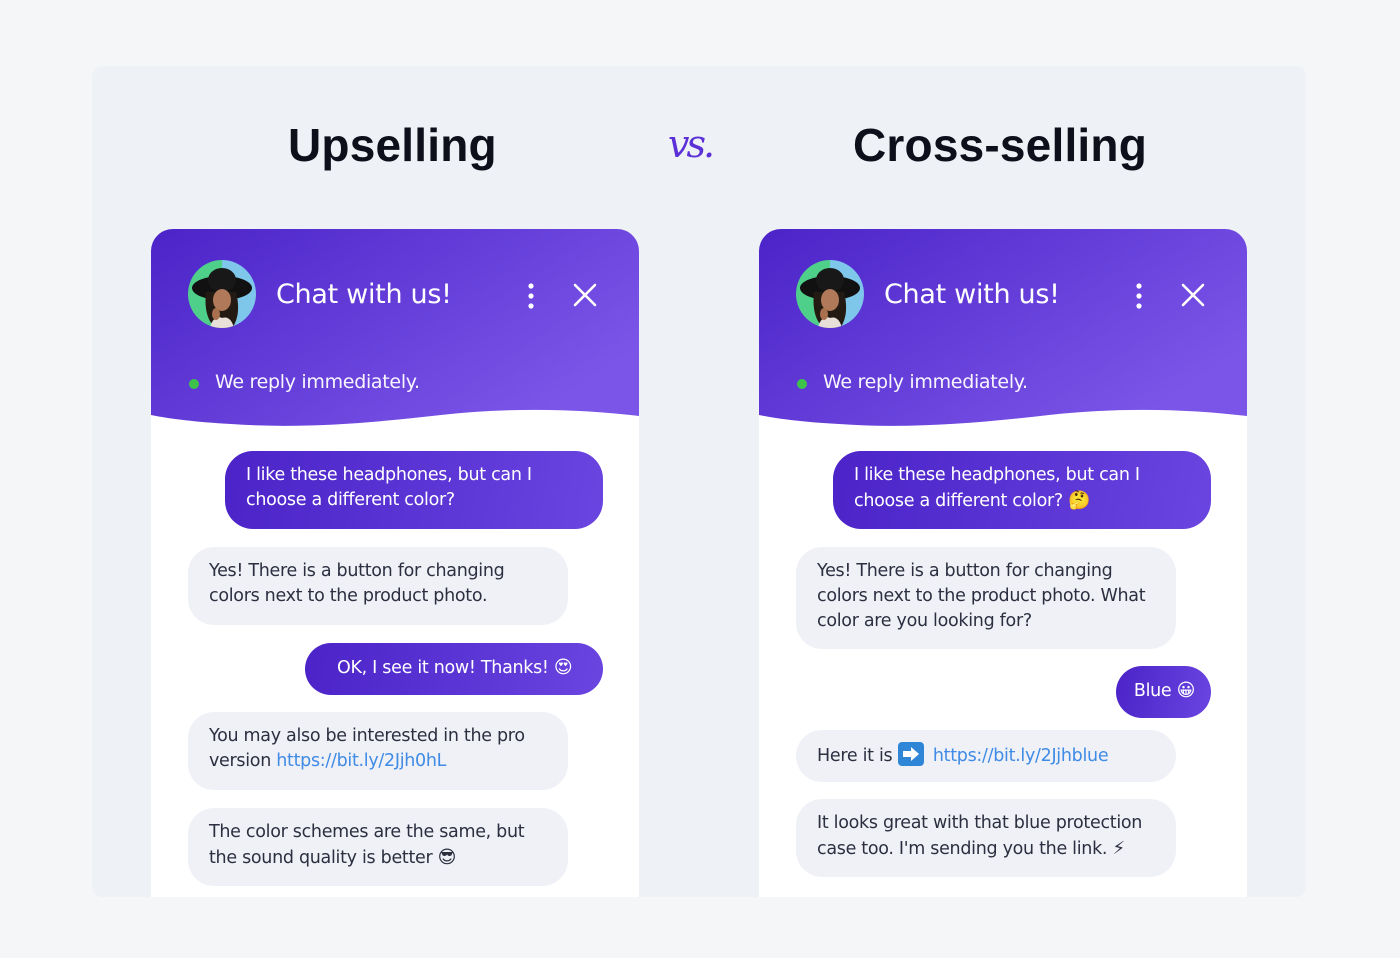 This screenshot has height=958, width=1400. Describe the element at coordinates (691, 144) in the screenshot. I see `versus-label: vs.` at that location.